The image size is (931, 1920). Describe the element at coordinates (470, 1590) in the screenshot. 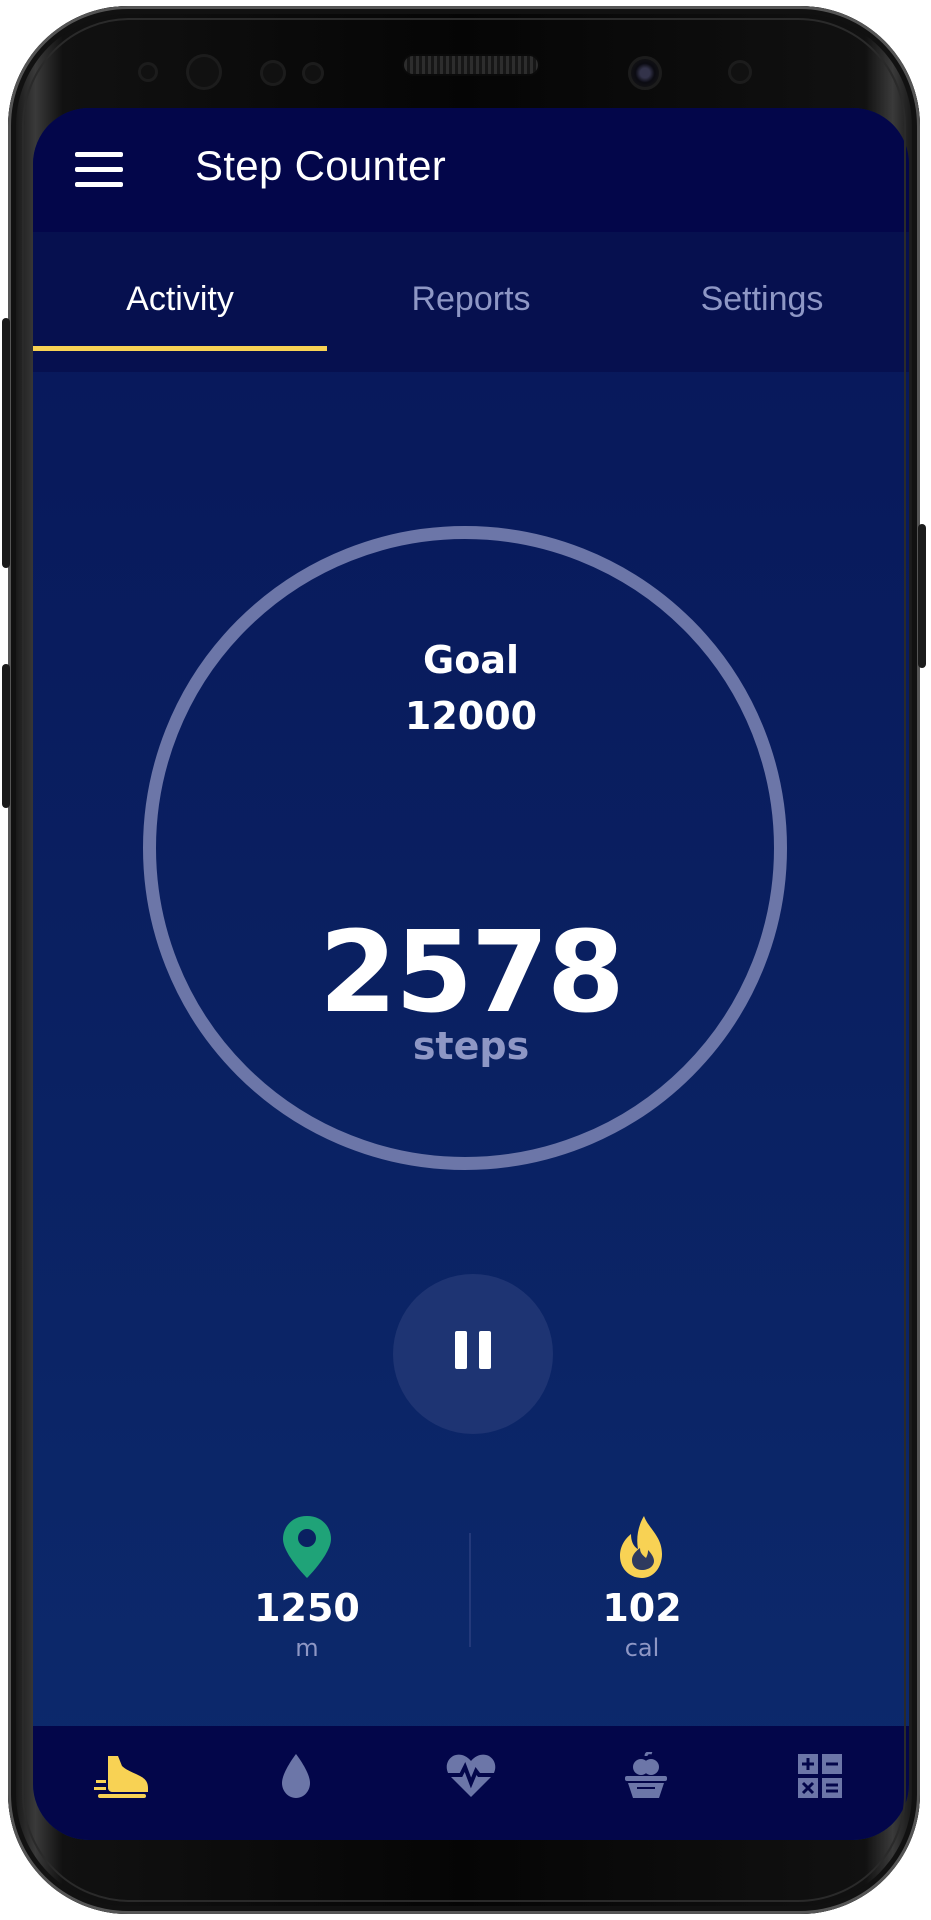

I see `stats-divider` at that location.